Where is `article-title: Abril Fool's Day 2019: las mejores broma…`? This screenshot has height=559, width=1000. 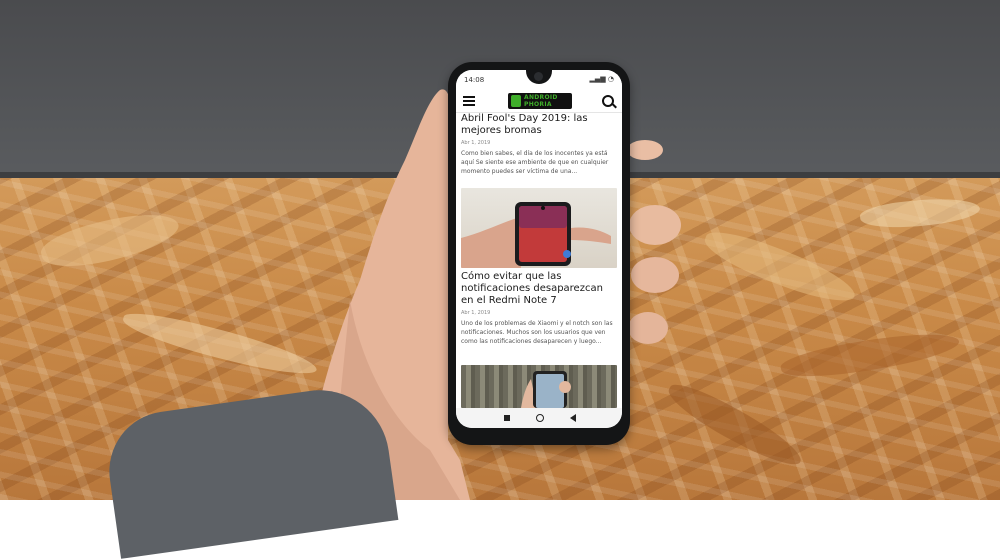
article-title: Abril Fool's Day 2019: las mejores broma… is located at coordinates (539, 125).